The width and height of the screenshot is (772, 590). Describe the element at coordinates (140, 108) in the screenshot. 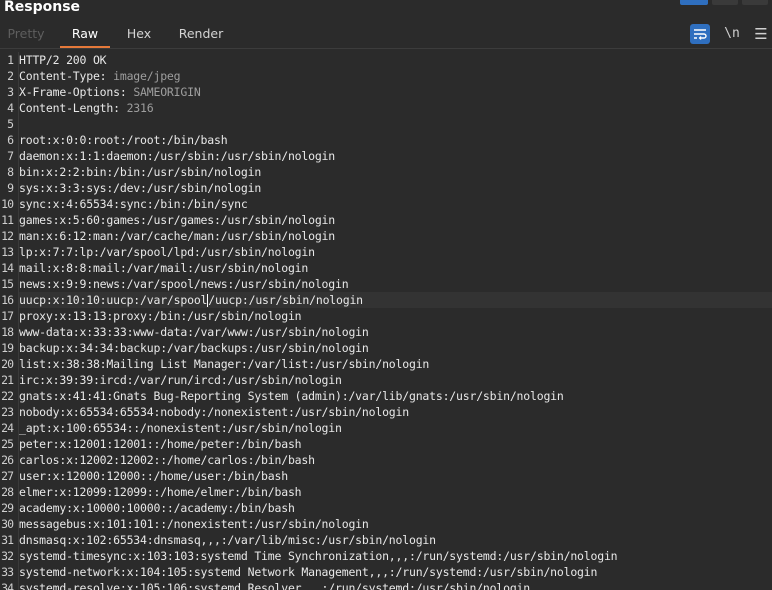

I see `header-value: 2316` at that location.